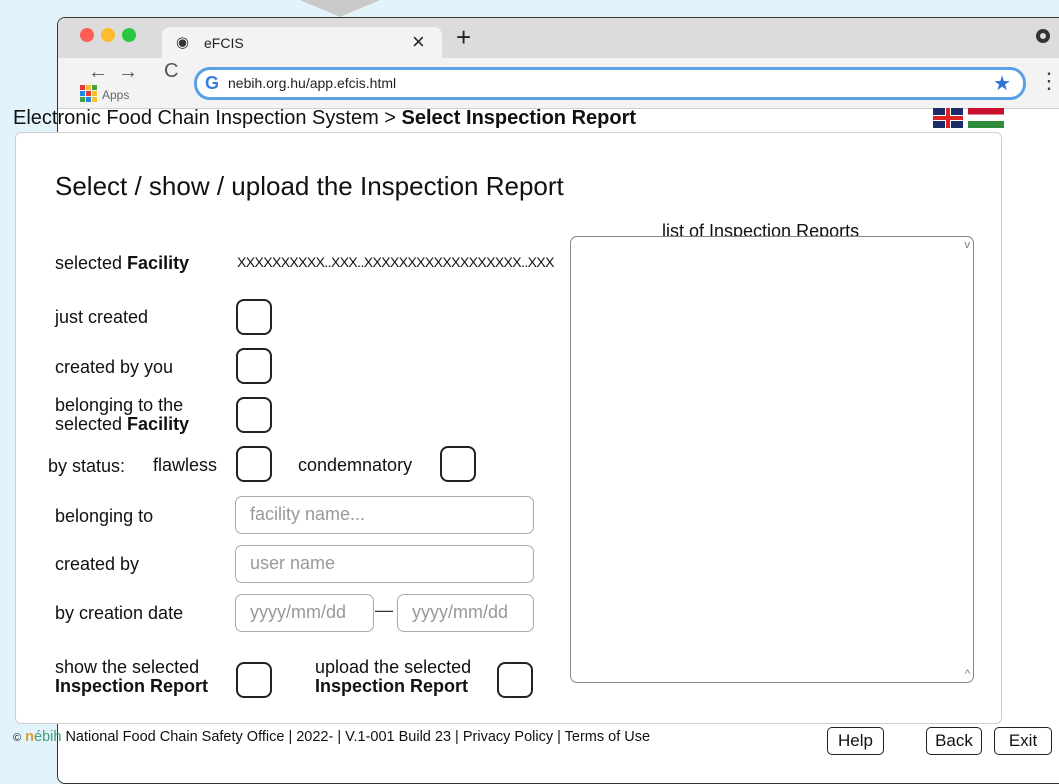  Describe the element at coordinates (104, 516) in the screenshot. I see `belonging-to-label: belonging to` at that location.